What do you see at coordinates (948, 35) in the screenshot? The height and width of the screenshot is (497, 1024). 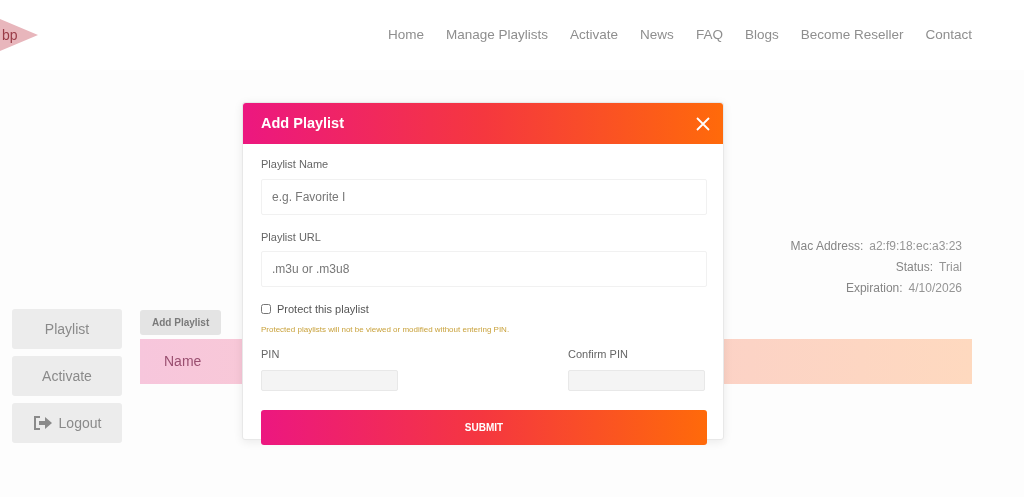 I see `nav-link: Contact` at bounding box center [948, 35].